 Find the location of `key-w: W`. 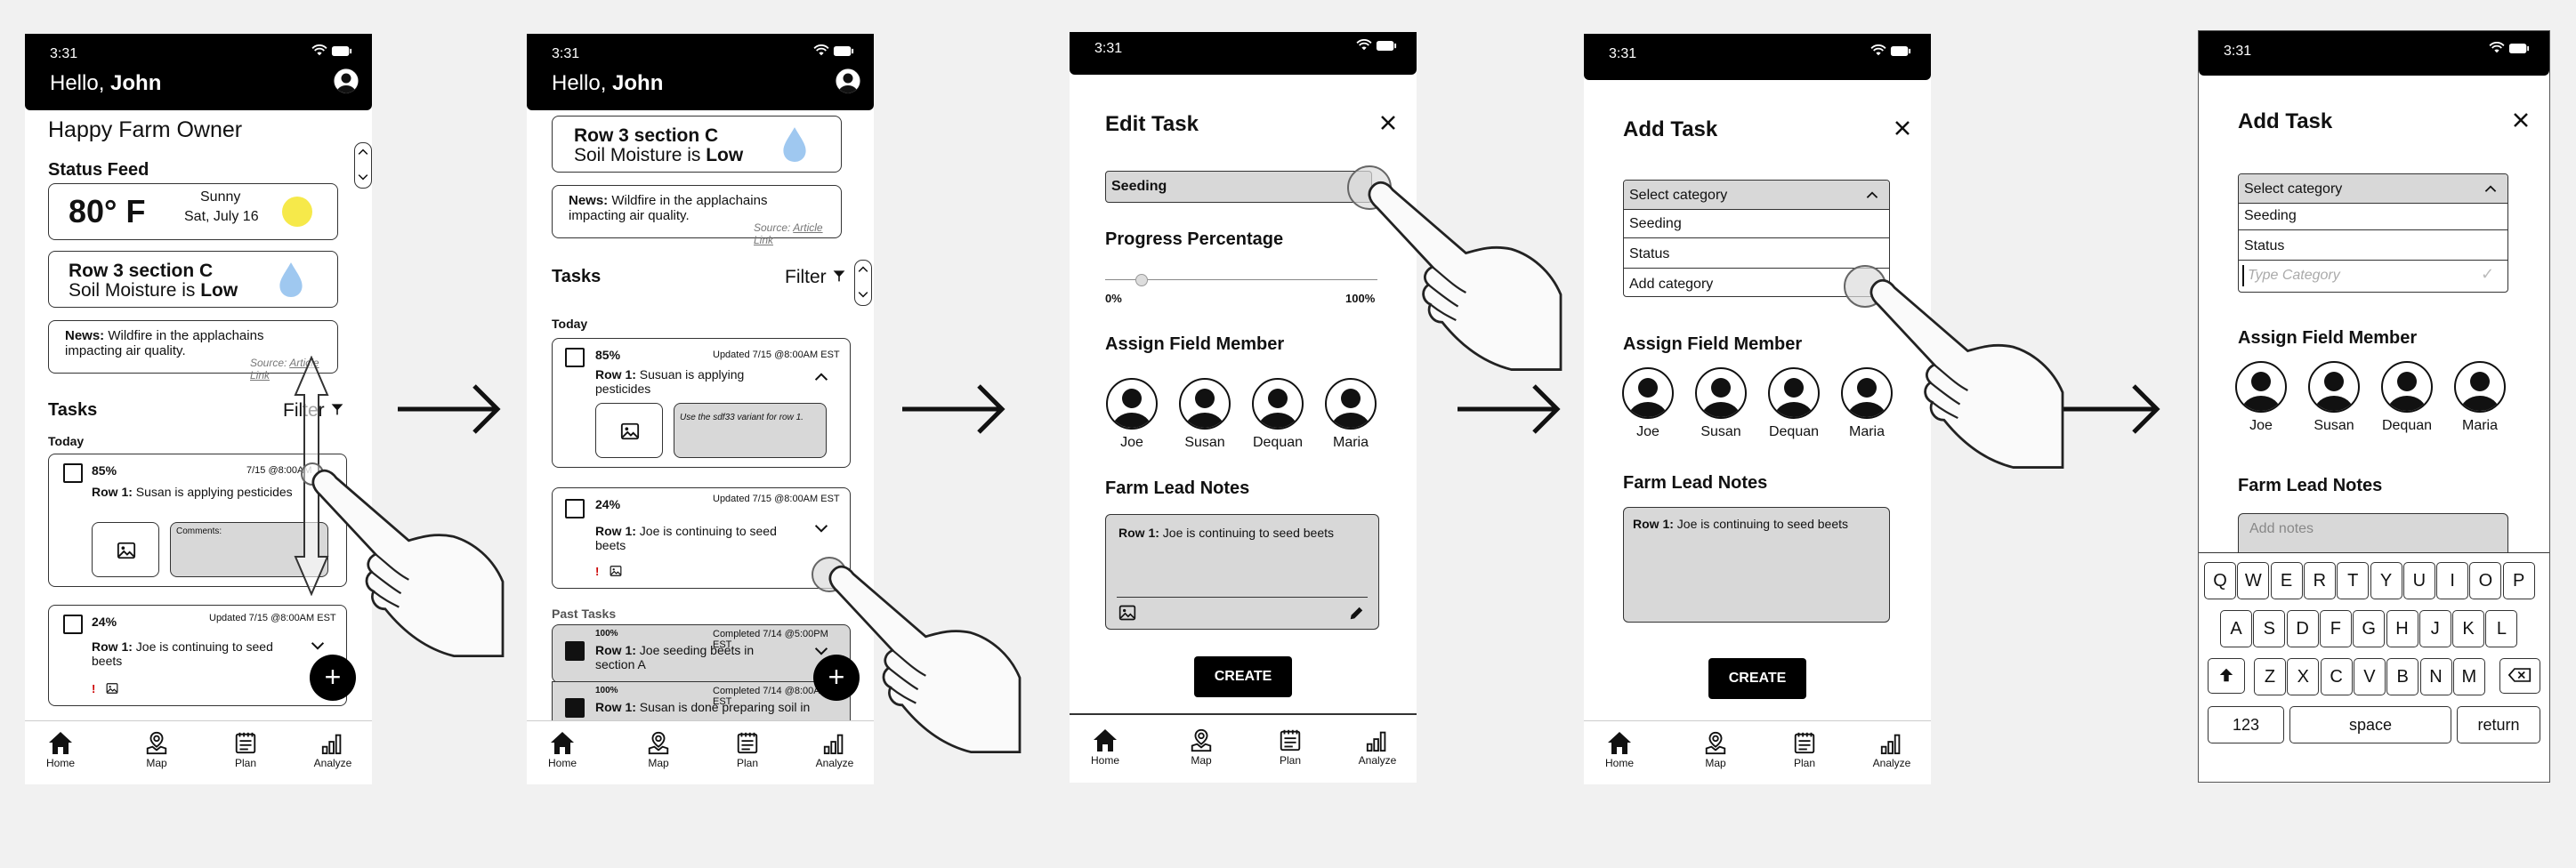

key-w: W is located at coordinates (2253, 581).